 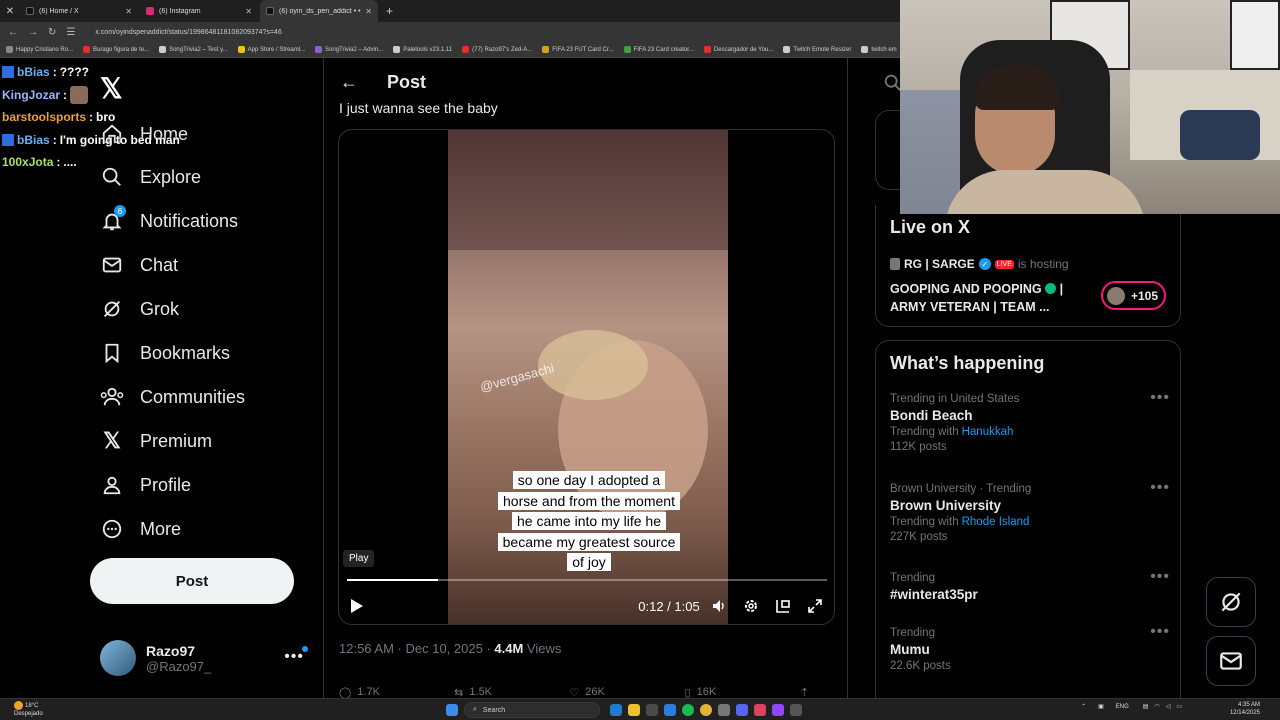 What do you see at coordinates (1030, 647) in the screenshot?
I see `trend-item: Trending Mumu 22.6K posts •••` at bounding box center [1030, 647].